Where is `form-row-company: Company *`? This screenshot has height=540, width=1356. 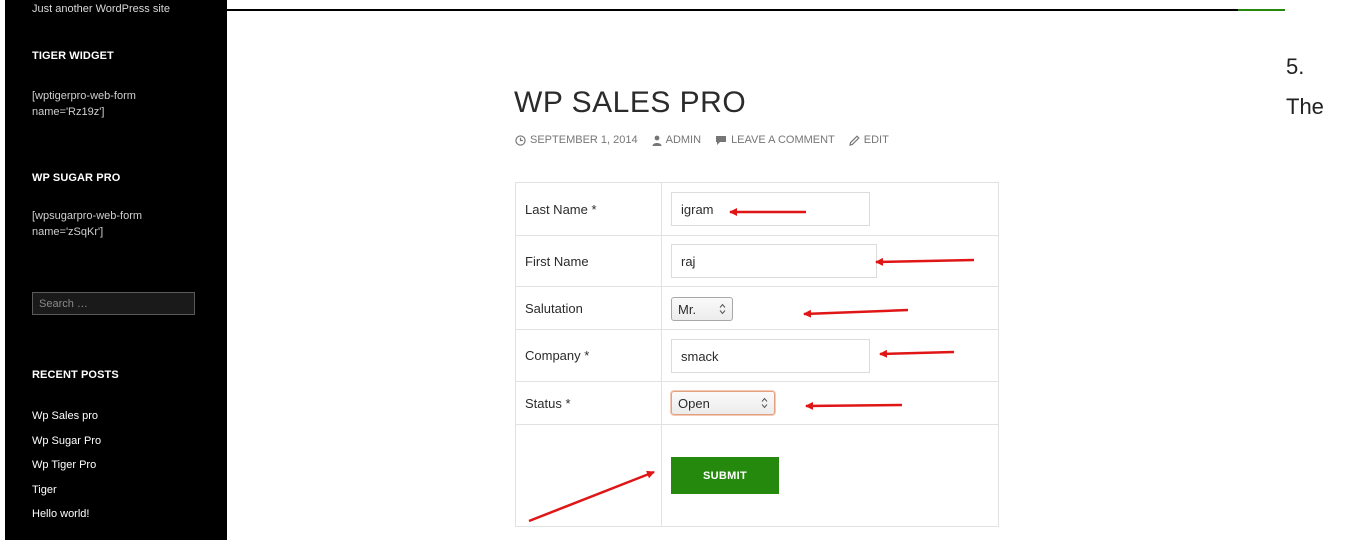
form-row-company: Company * is located at coordinates (757, 356).